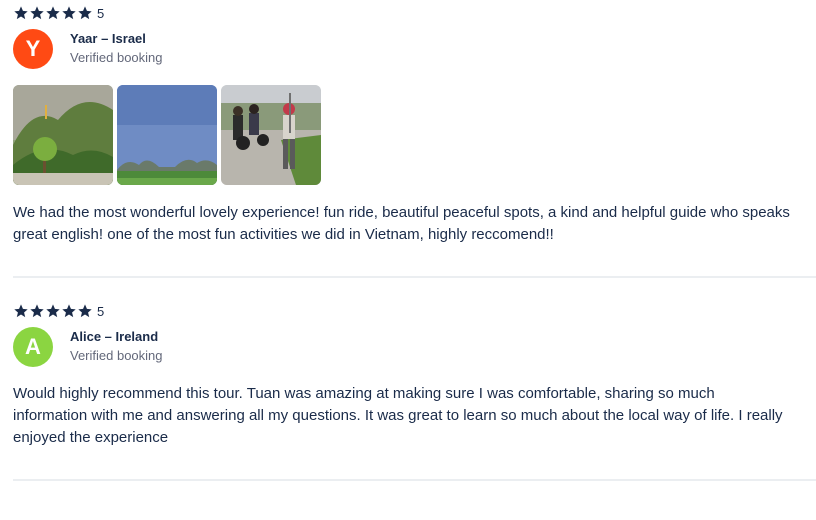 The height and width of the screenshot is (520, 816). I want to click on author-name: Alice – Ireland, so click(114, 336).